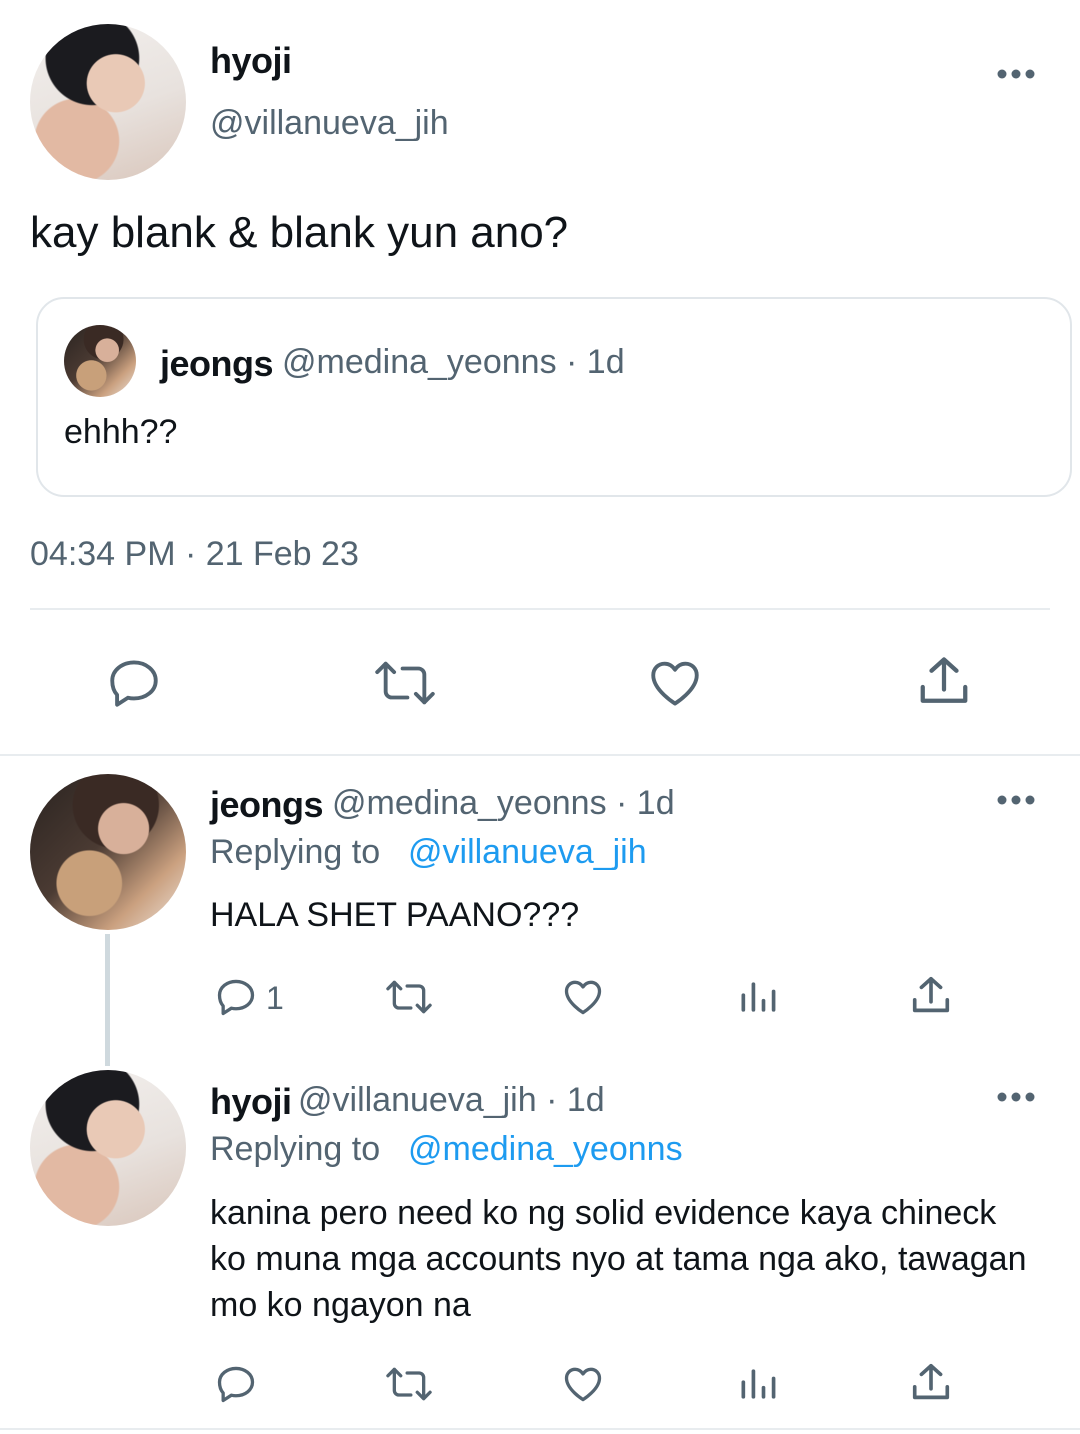 The width and height of the screenshot is (1080, 1434). Describe the element at coordinates (299, 232) in the screenshot. I see `tweet-text: kay blank & blank yun ano?` at that location.